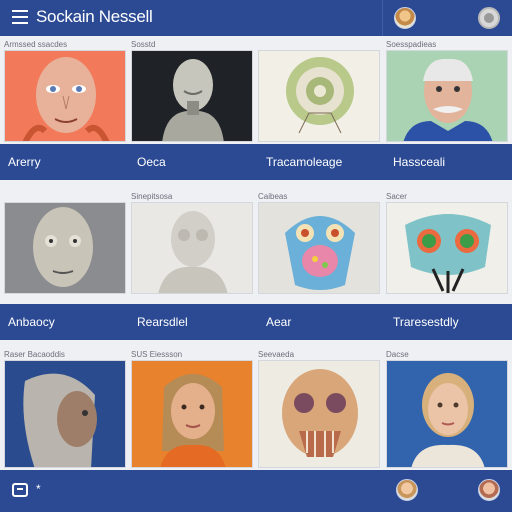 Image resolution: width=512 pixels, height=512 pixels. What do you see at coordinates (157, 354) in the screenshot?
I see `card-caption: SUS Eiessson` at bounding box center [157, 354].